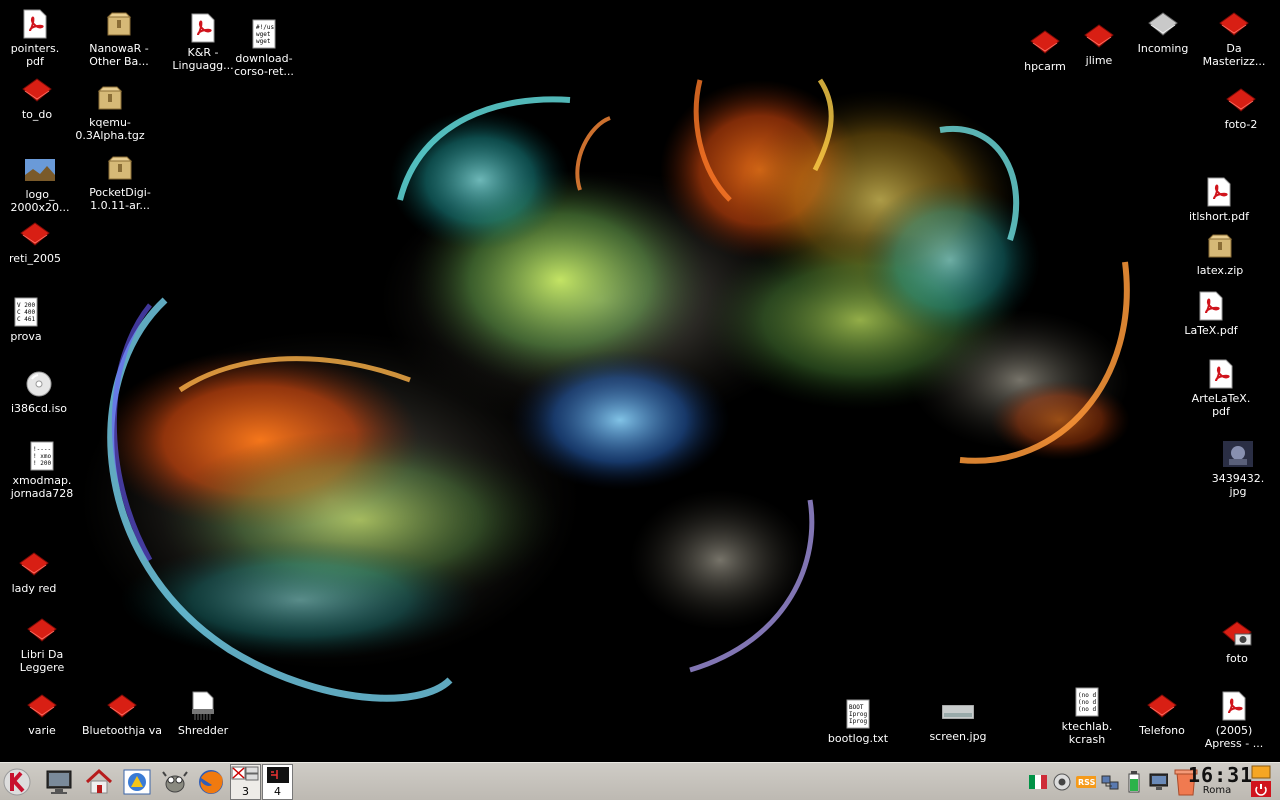  I want to click on desktop-icon-reti-2005: reti_2005, so click(38, 241).